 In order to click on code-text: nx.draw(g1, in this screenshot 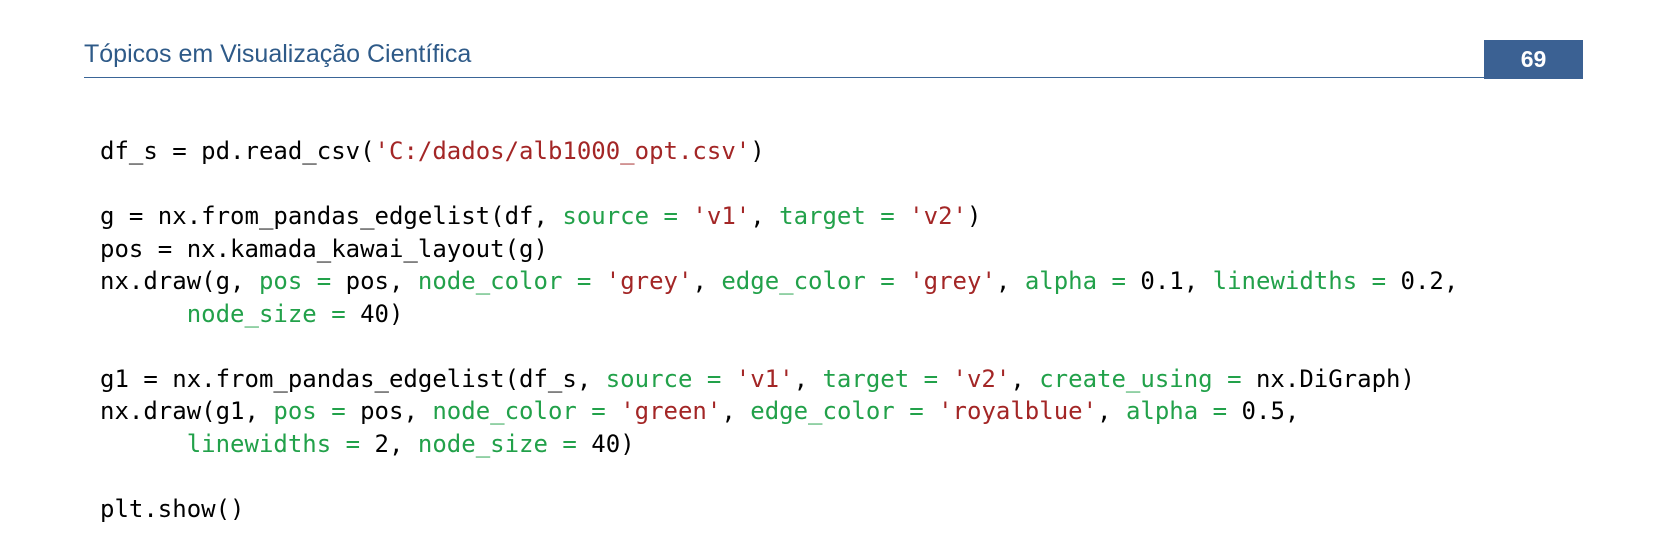, I will do `click(187, 411)`.